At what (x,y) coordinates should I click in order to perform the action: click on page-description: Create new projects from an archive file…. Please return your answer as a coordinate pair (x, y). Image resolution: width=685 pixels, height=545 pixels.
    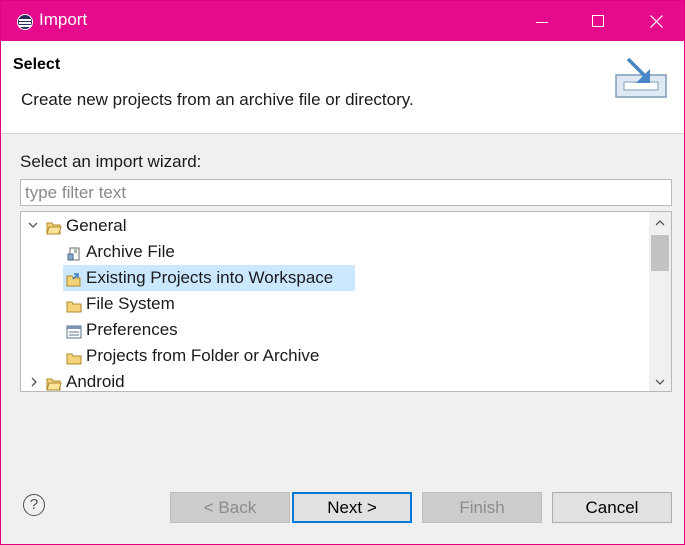
    Looking at the image, I should click on (217, 99).